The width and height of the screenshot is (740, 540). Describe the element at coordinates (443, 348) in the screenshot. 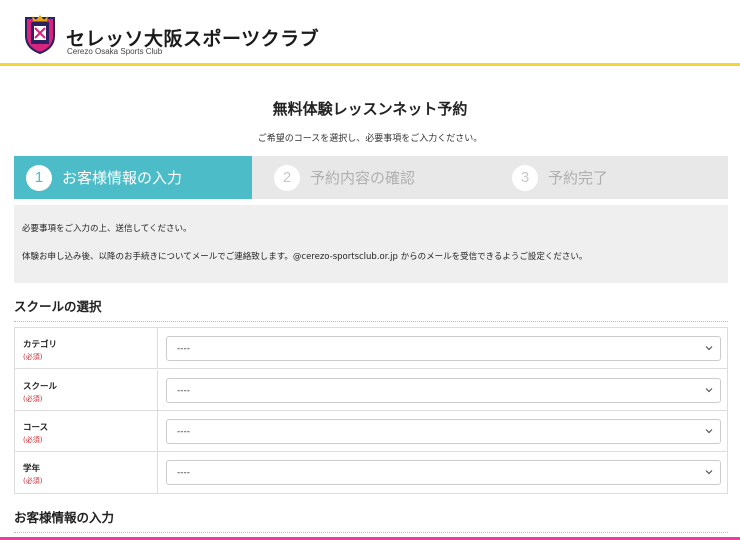

I see `category-select: ----` at that location.